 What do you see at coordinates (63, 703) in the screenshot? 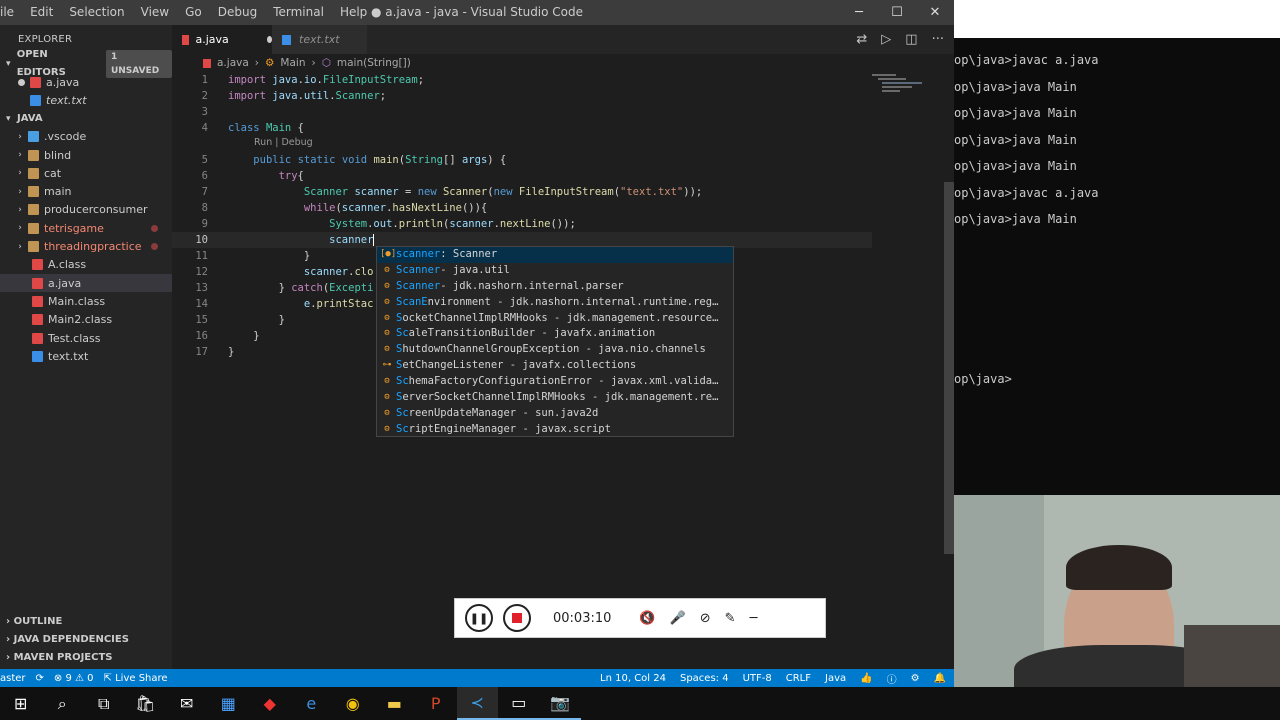
I see `search-icon: ⌕` at bounding box center [63, 703].